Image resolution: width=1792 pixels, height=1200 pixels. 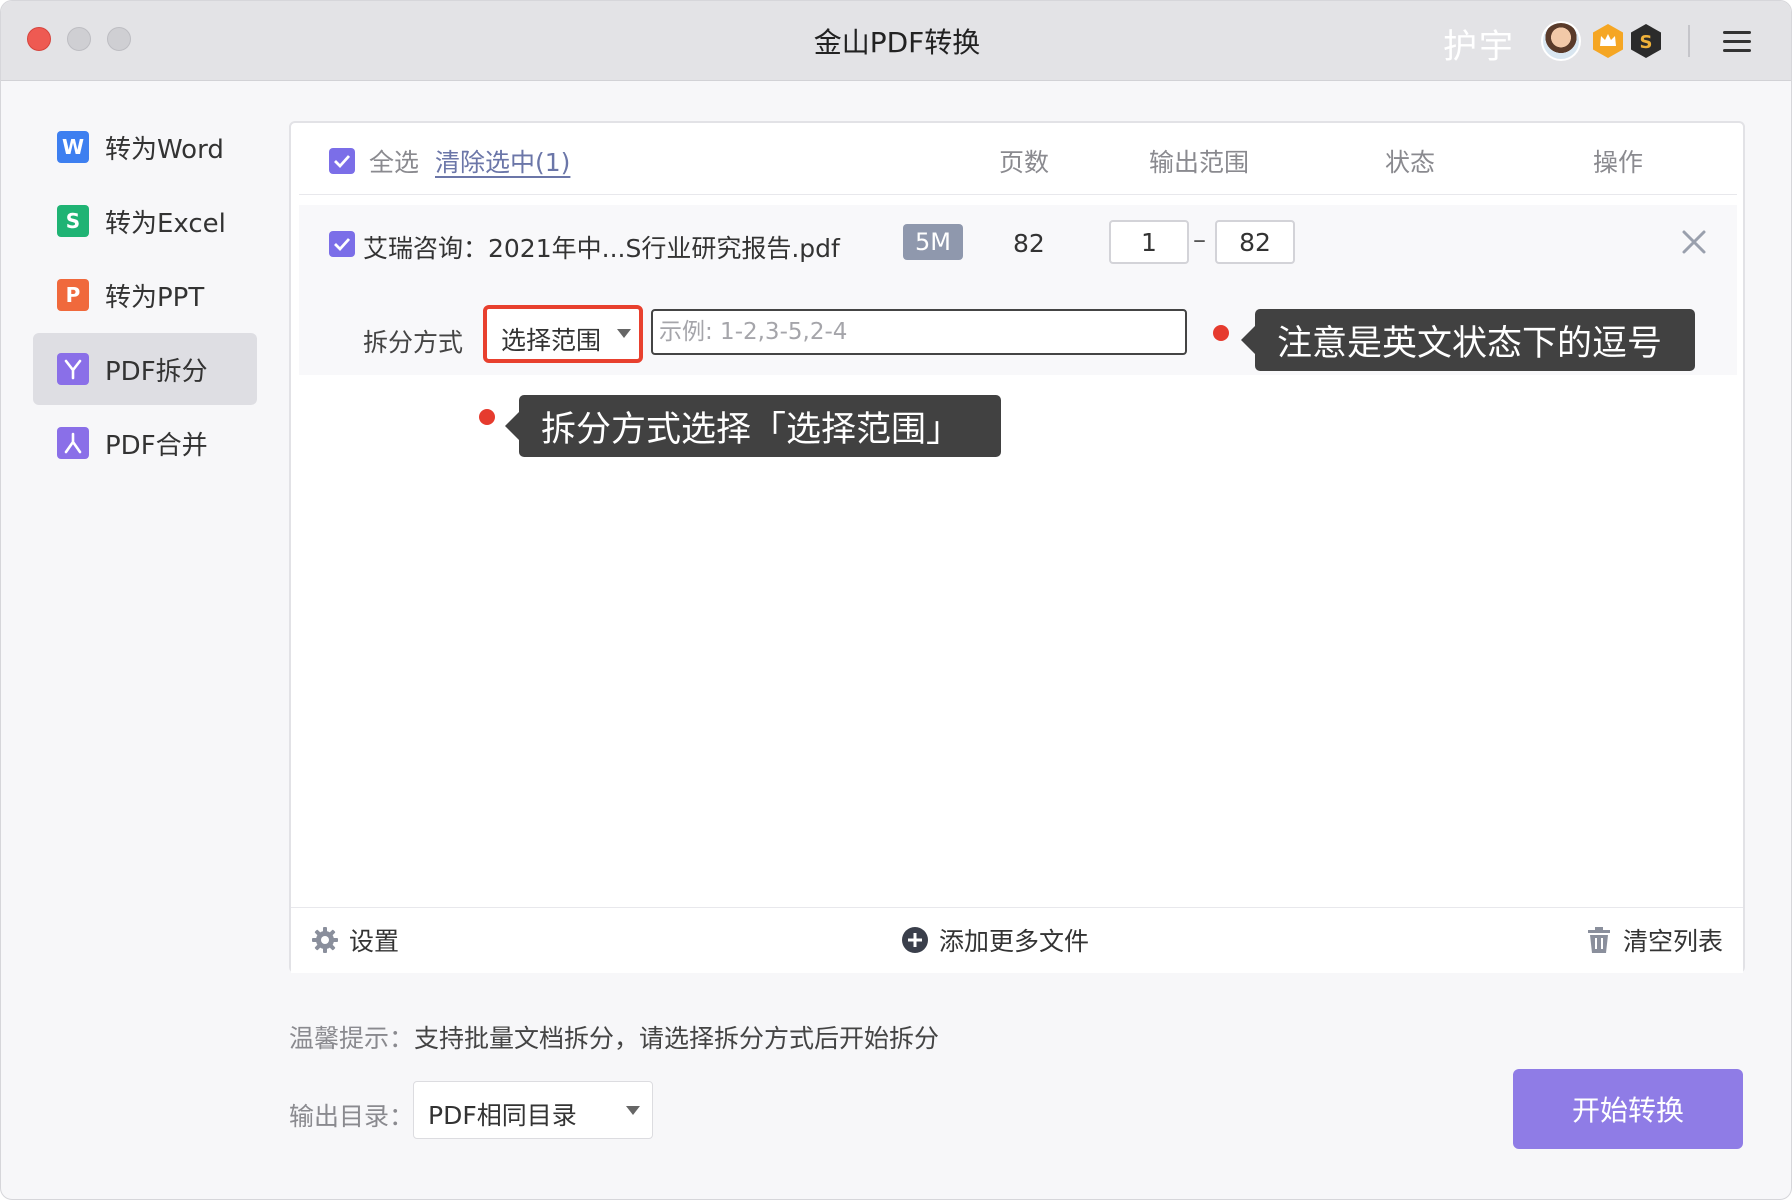 What do you see at coordinates (1024, 162) in the screenshot?
I see `column-header-pages: 页数` at bounding box center [1024, 162].